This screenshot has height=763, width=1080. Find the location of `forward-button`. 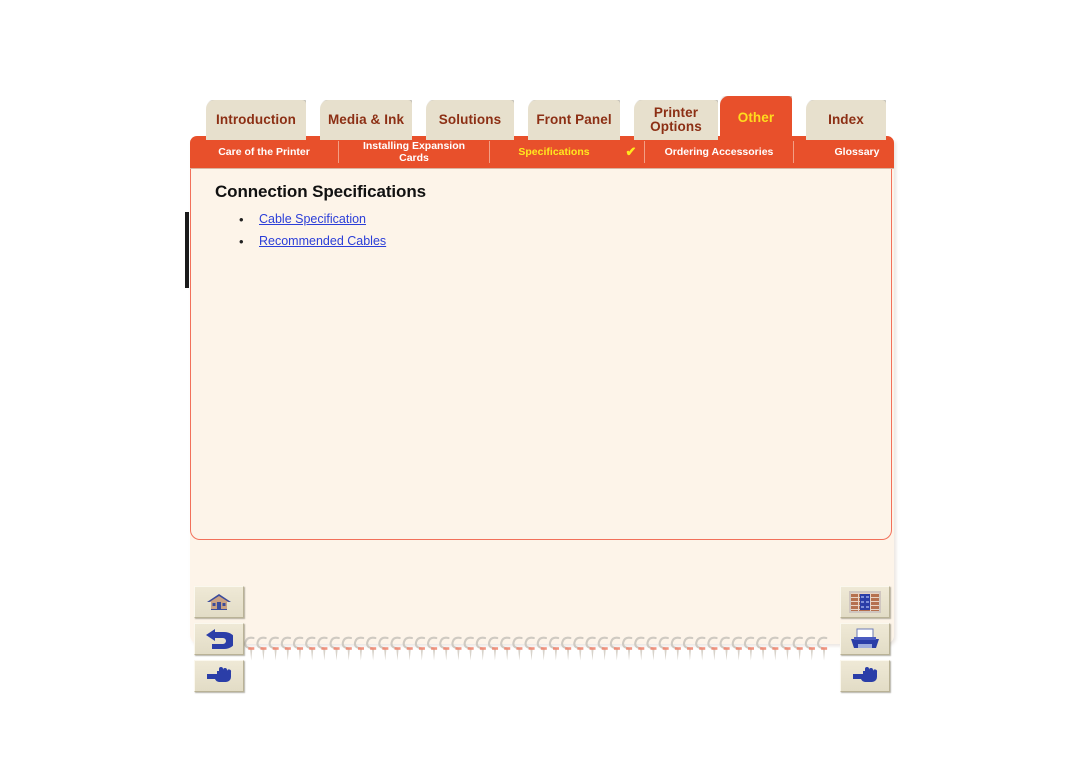

forward-button is located at coordinates (219, 676).